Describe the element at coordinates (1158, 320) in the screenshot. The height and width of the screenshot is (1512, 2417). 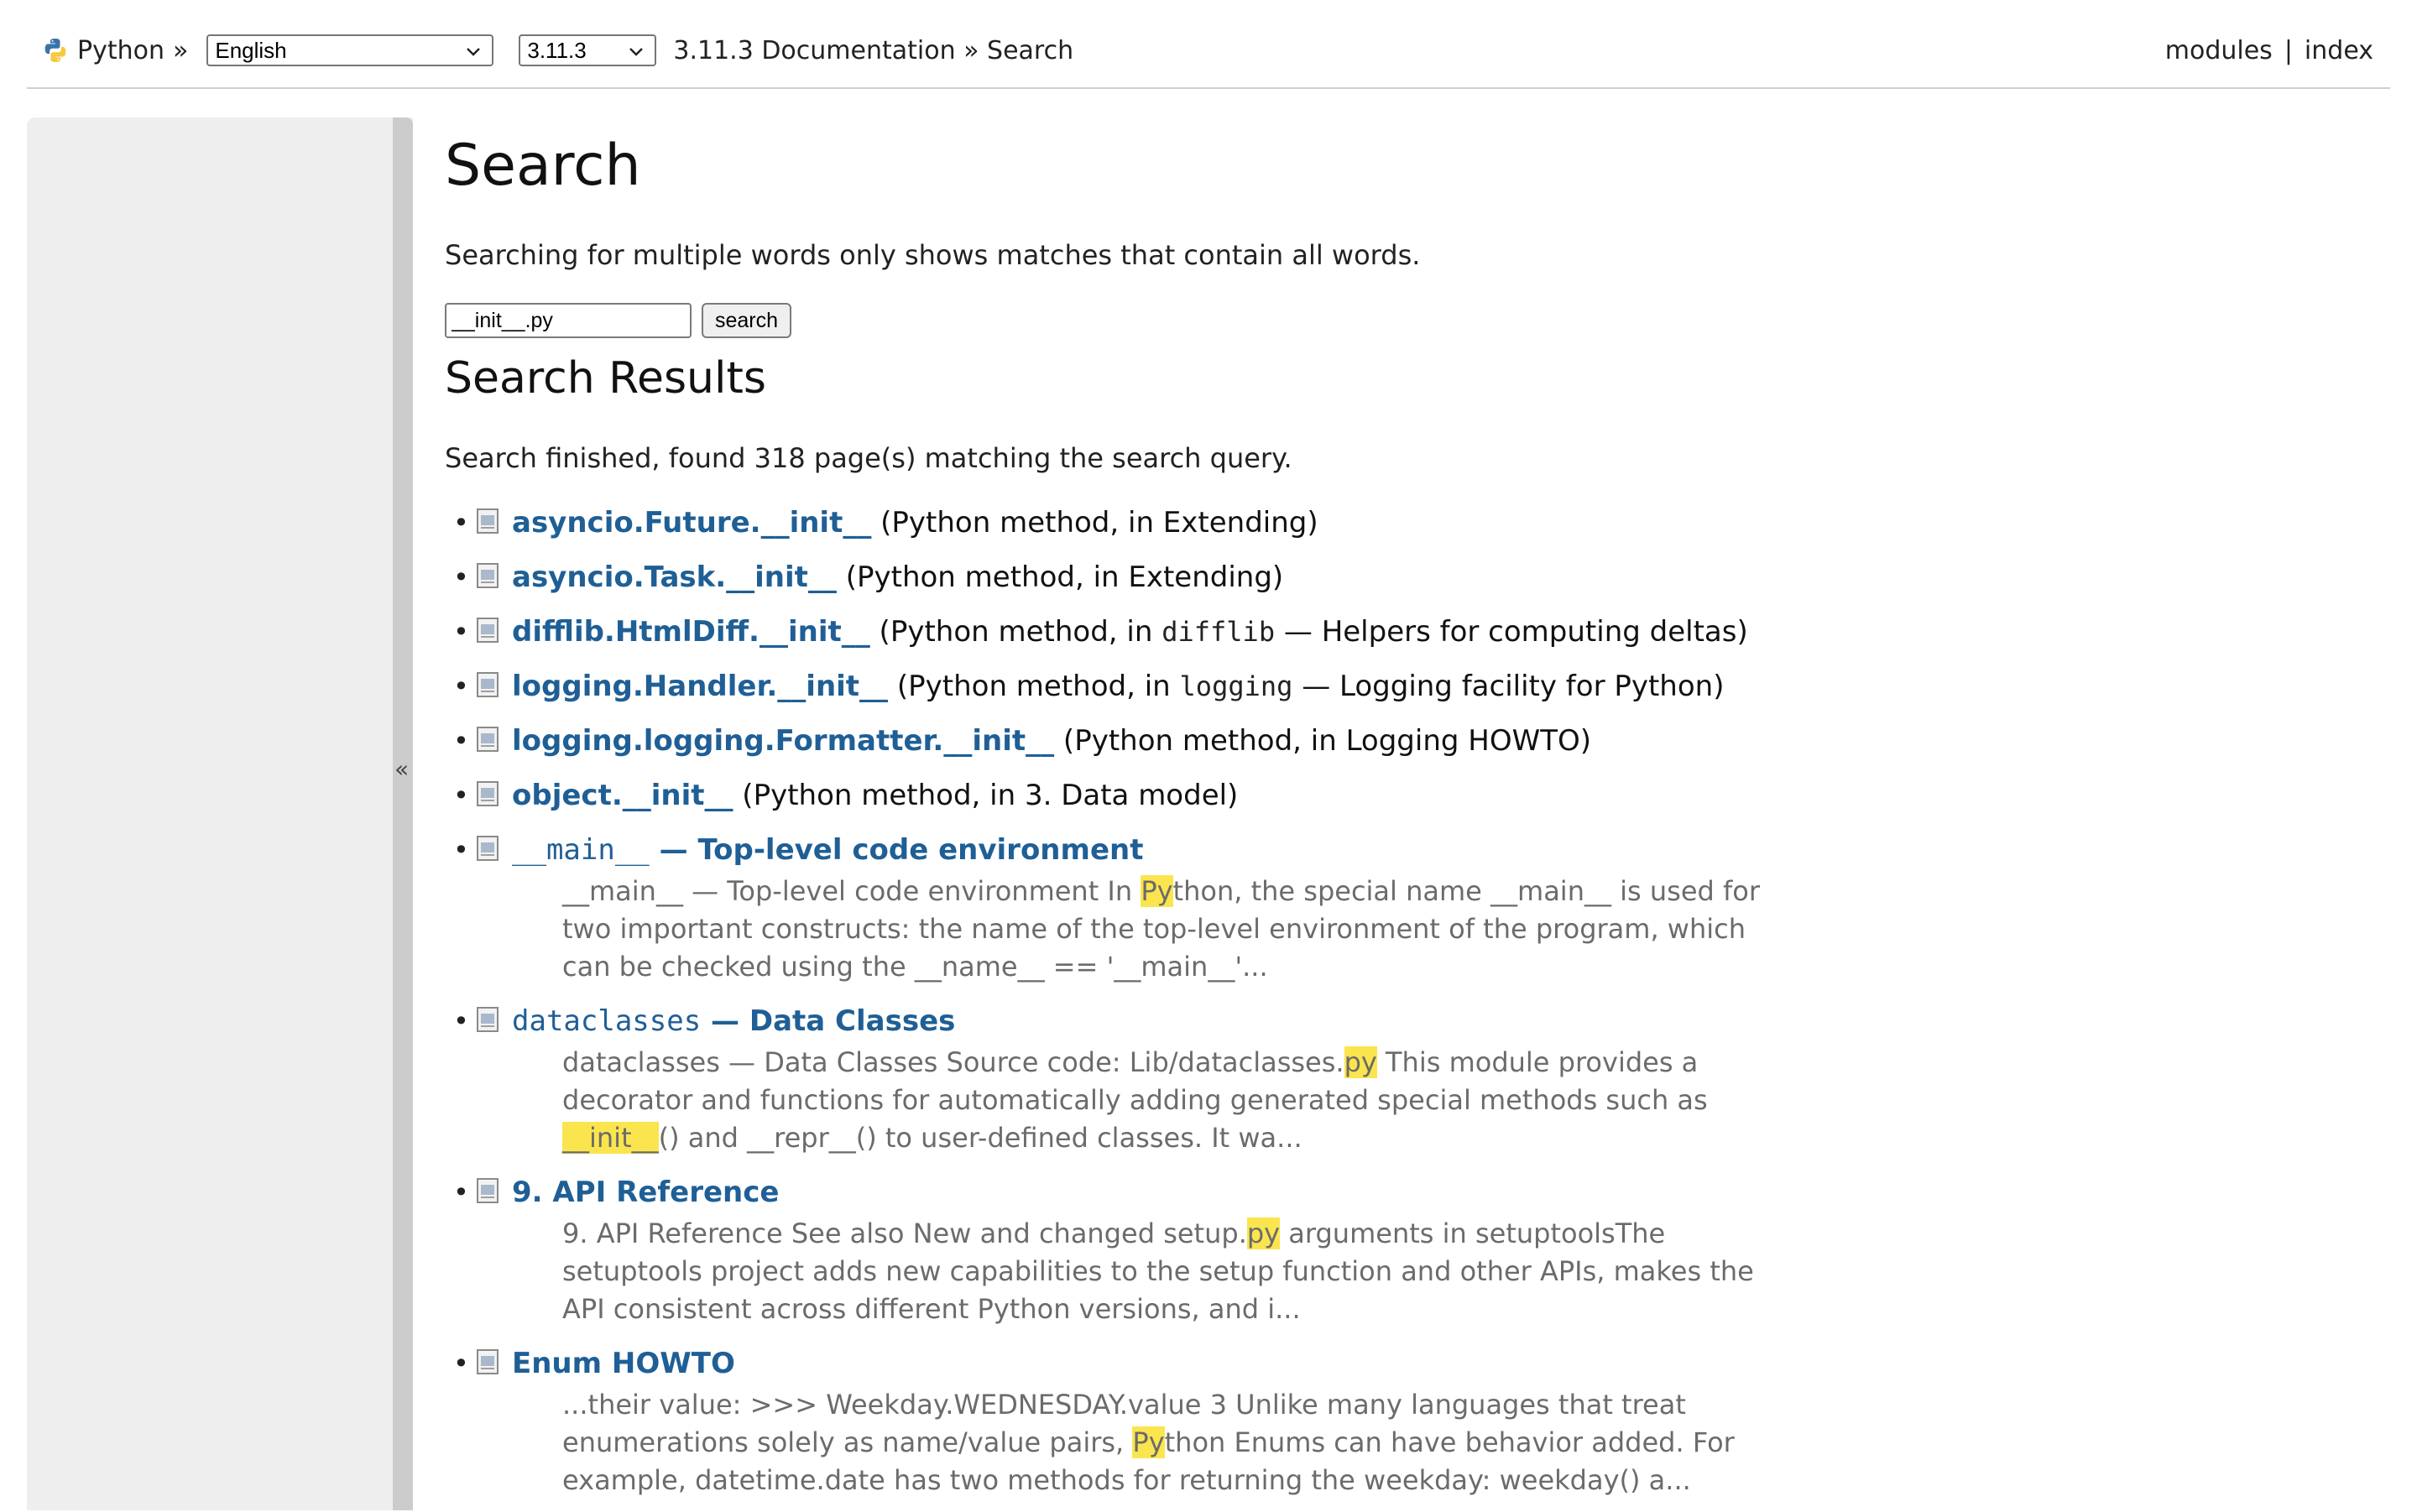
I see `search-form: search` at that location.